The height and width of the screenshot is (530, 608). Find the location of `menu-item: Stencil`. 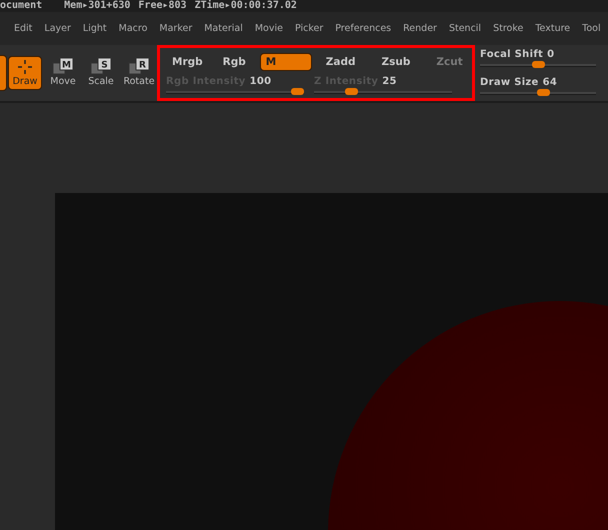

menu-item: Stencil is located at coordinates (465, 28).